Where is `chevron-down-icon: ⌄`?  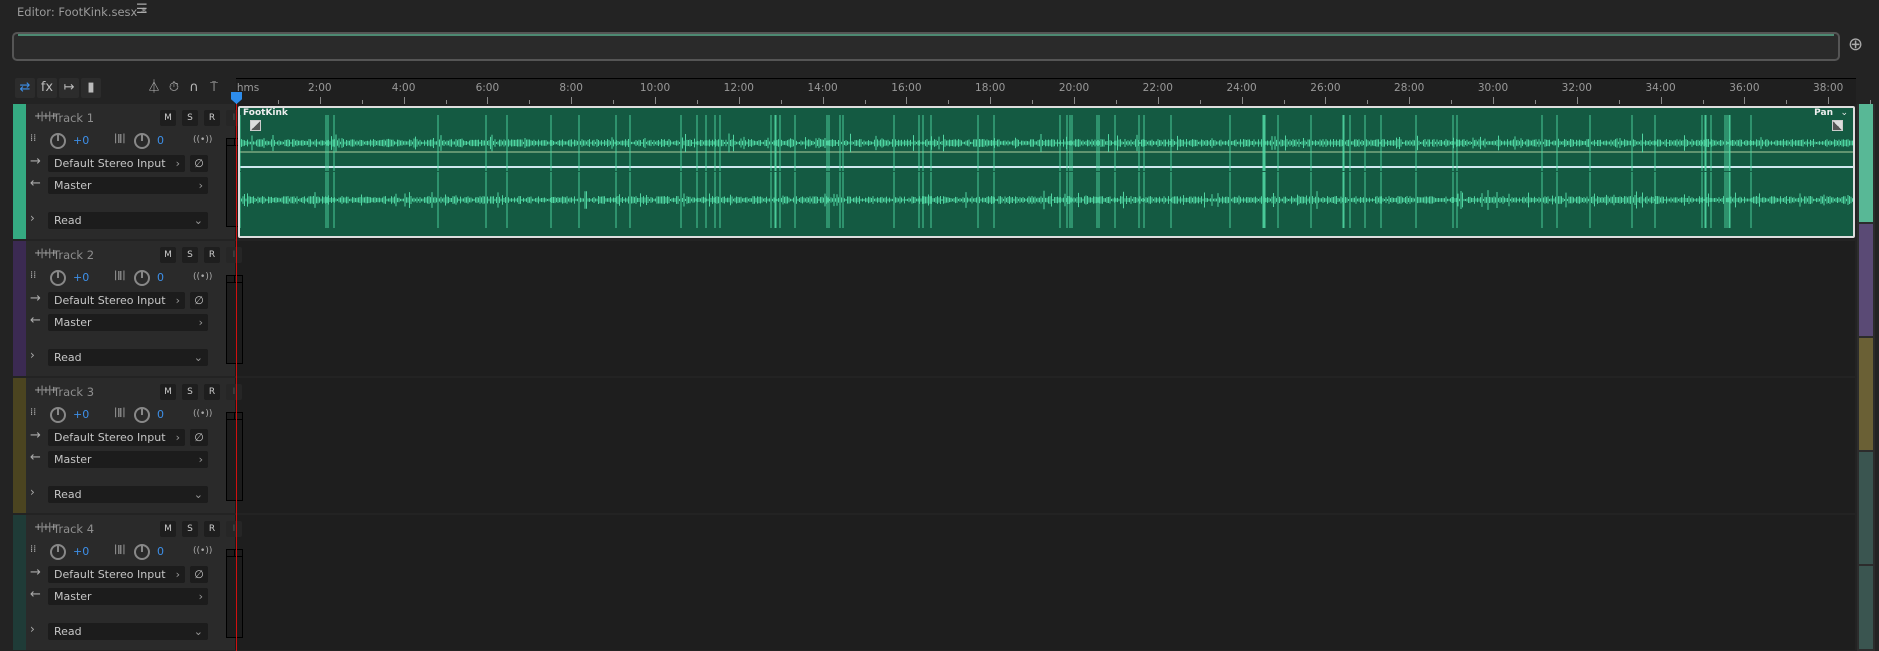
chevron-down-icon: ⌄ is located at coordinates (198, 631).